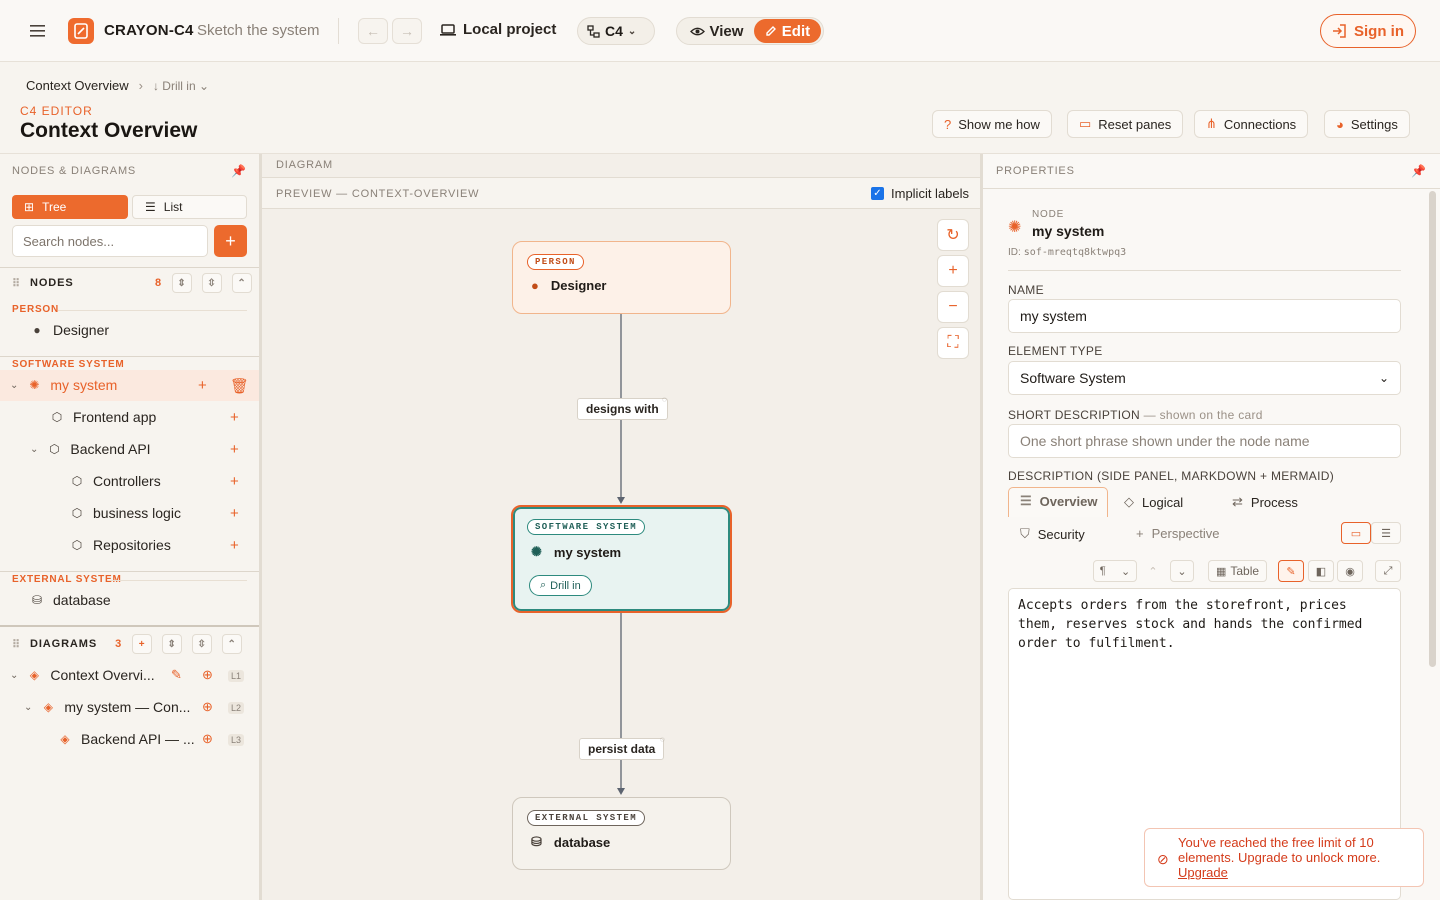 The width and height of the screenshot is (1440, 900). Describe the element at coordinates (103, 417) in the screenshot. I see `tree-item-frontend-app: ⬡ Frontend app` at that location.